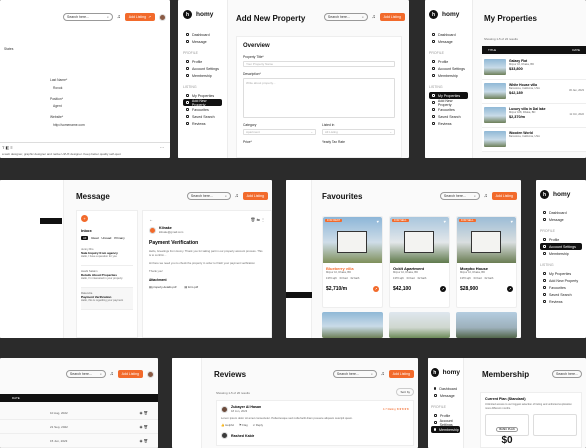 The width and height of the screenshot is (586, 448). Describe the element at coordinates (299, 295) in the screenshot. I see `sidebar-item-favourites-active` at that location.